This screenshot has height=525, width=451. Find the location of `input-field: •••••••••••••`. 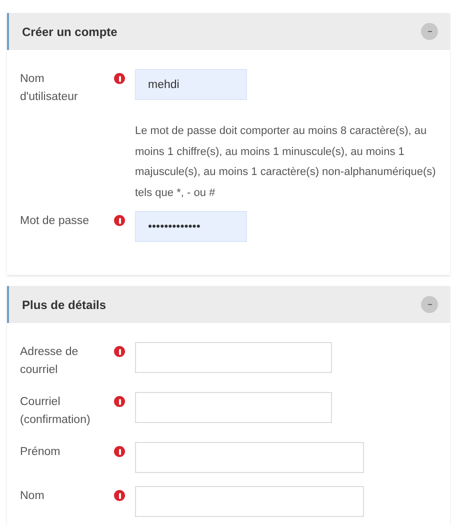

input-field: ••••••••••••• is located at coordinates (191, 226).